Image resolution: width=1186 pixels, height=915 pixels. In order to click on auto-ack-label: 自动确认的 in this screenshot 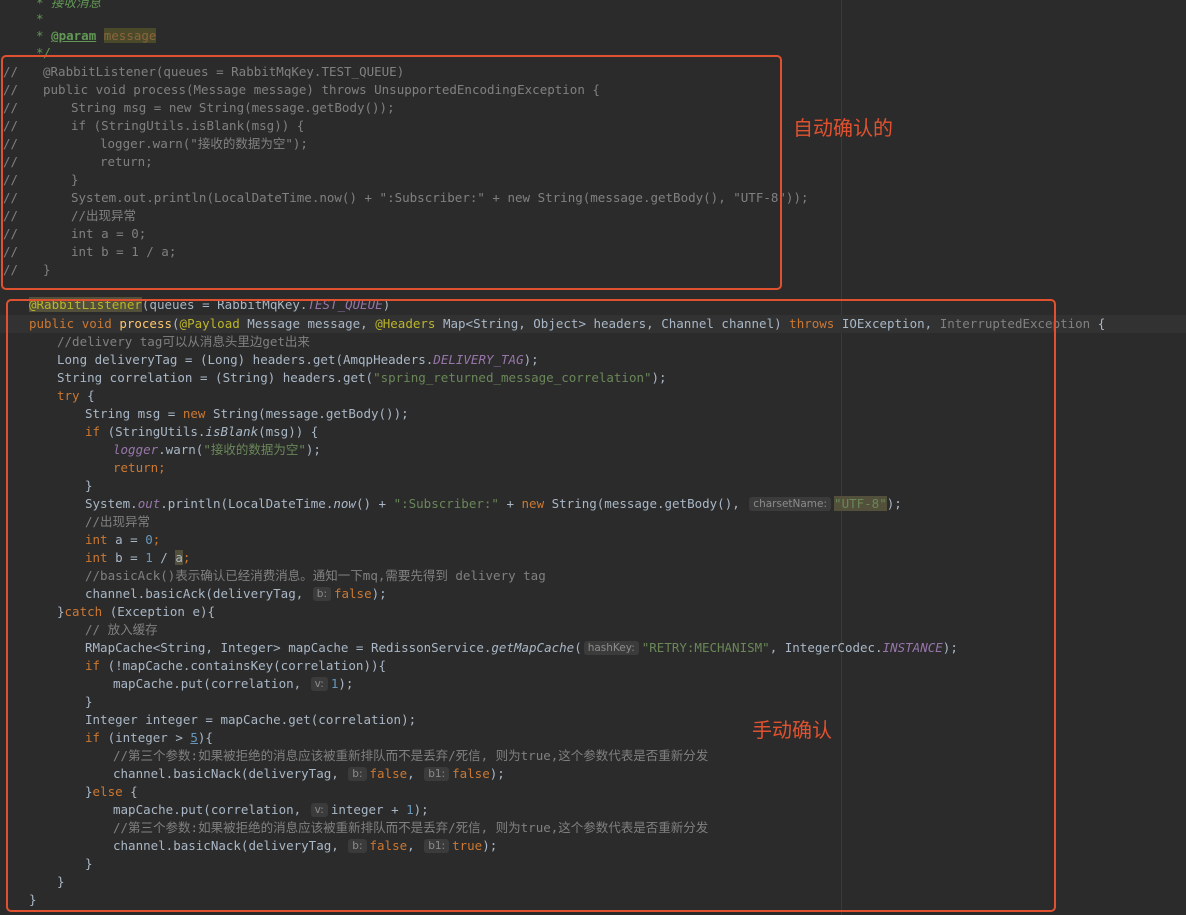, I will do `click(843, 128)`.